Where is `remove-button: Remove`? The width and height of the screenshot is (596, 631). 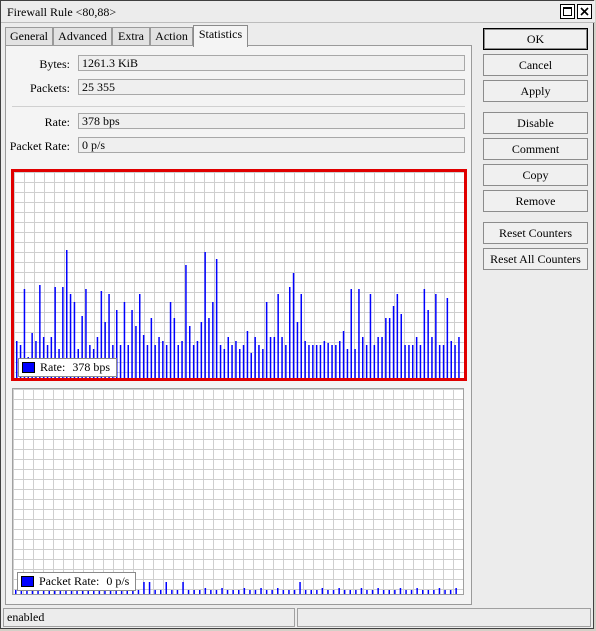
remove-button: Remove is located at coordinates (535, 201).